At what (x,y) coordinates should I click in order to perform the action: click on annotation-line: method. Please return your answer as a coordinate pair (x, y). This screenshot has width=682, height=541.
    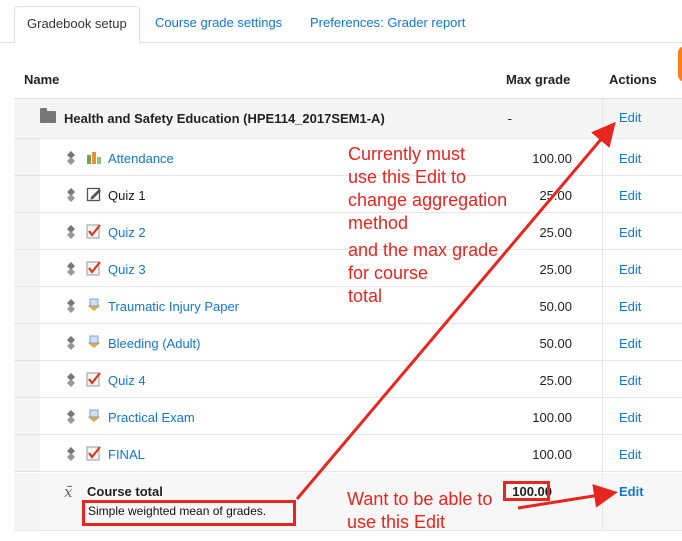
    Looking at the image, I should click on (378, 223).